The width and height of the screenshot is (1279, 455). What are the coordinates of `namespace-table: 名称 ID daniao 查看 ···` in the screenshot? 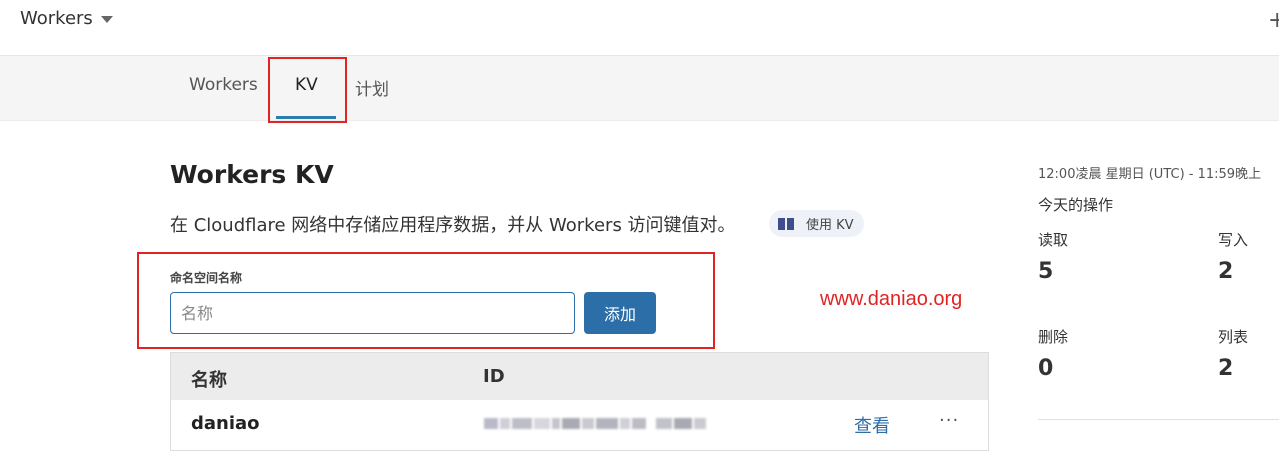 It's located at (579, 401).